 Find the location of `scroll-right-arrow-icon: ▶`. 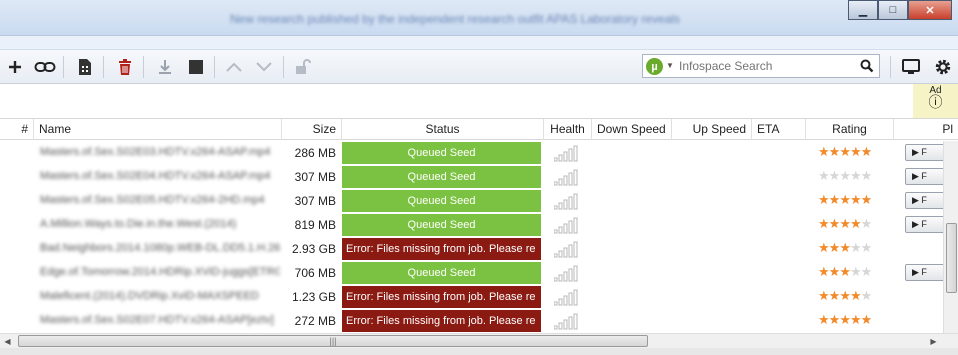

scroll-right-arrow-icon: ▶ is located at coordinates (933, 341).